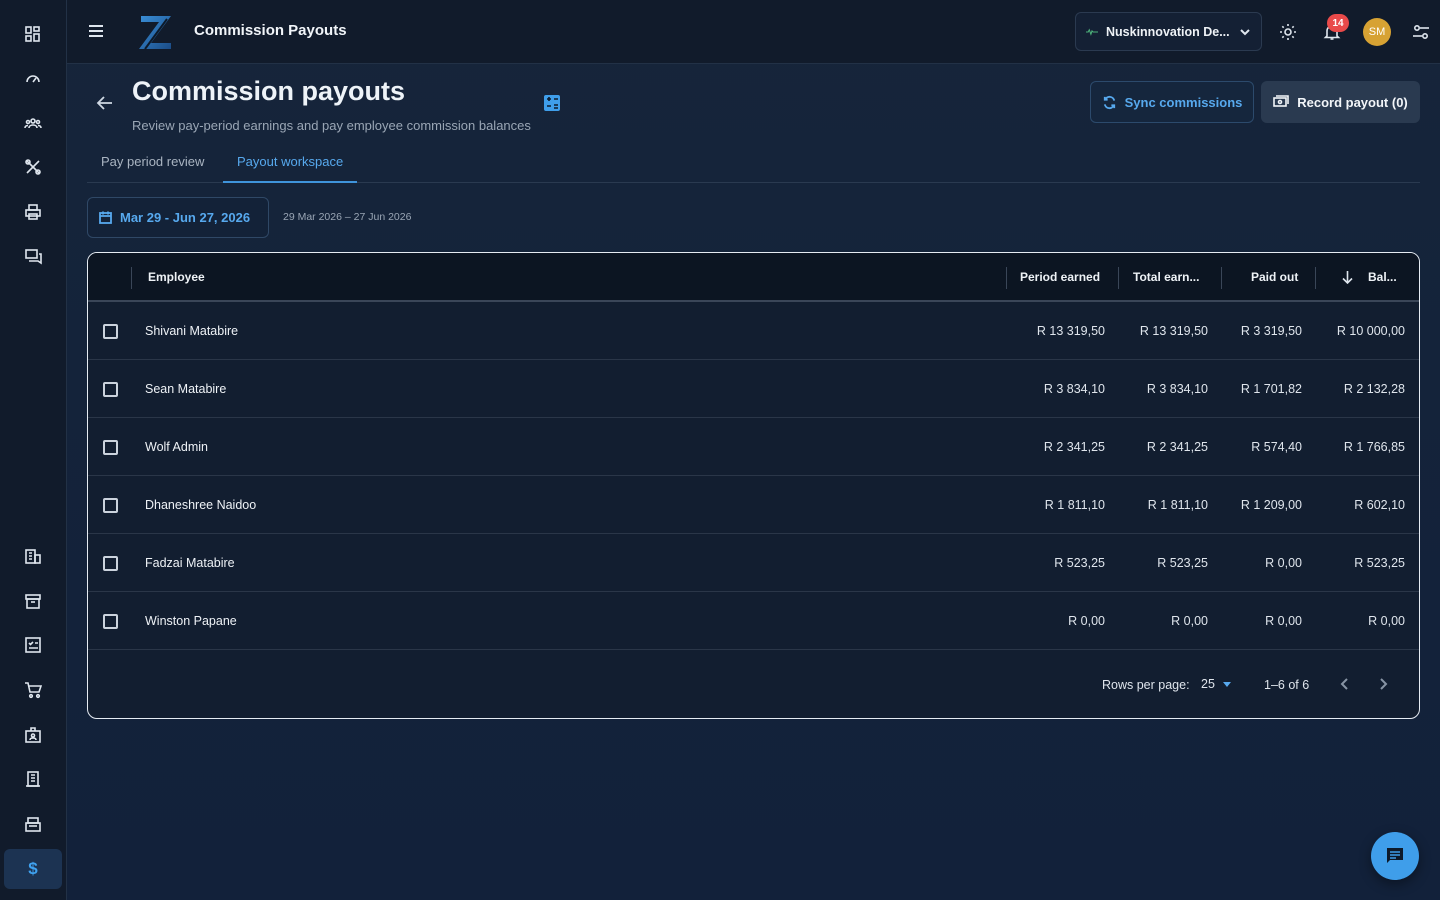 Image resolution: width=1440 pixels, height=900 pixels. Describe the element at coordinates (33, 212) in the screenshot. I see `sidebar-item-print` at that location.